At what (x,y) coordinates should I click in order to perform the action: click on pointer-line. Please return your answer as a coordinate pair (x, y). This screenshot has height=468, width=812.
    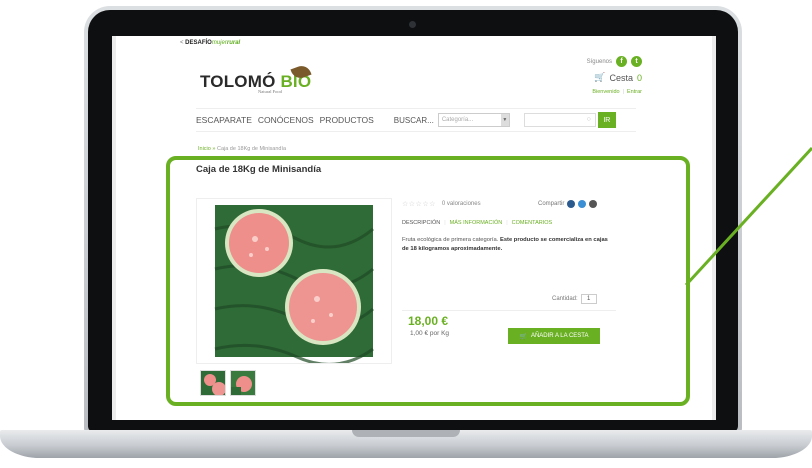
    Looking at the image, I should click on (748, 216).